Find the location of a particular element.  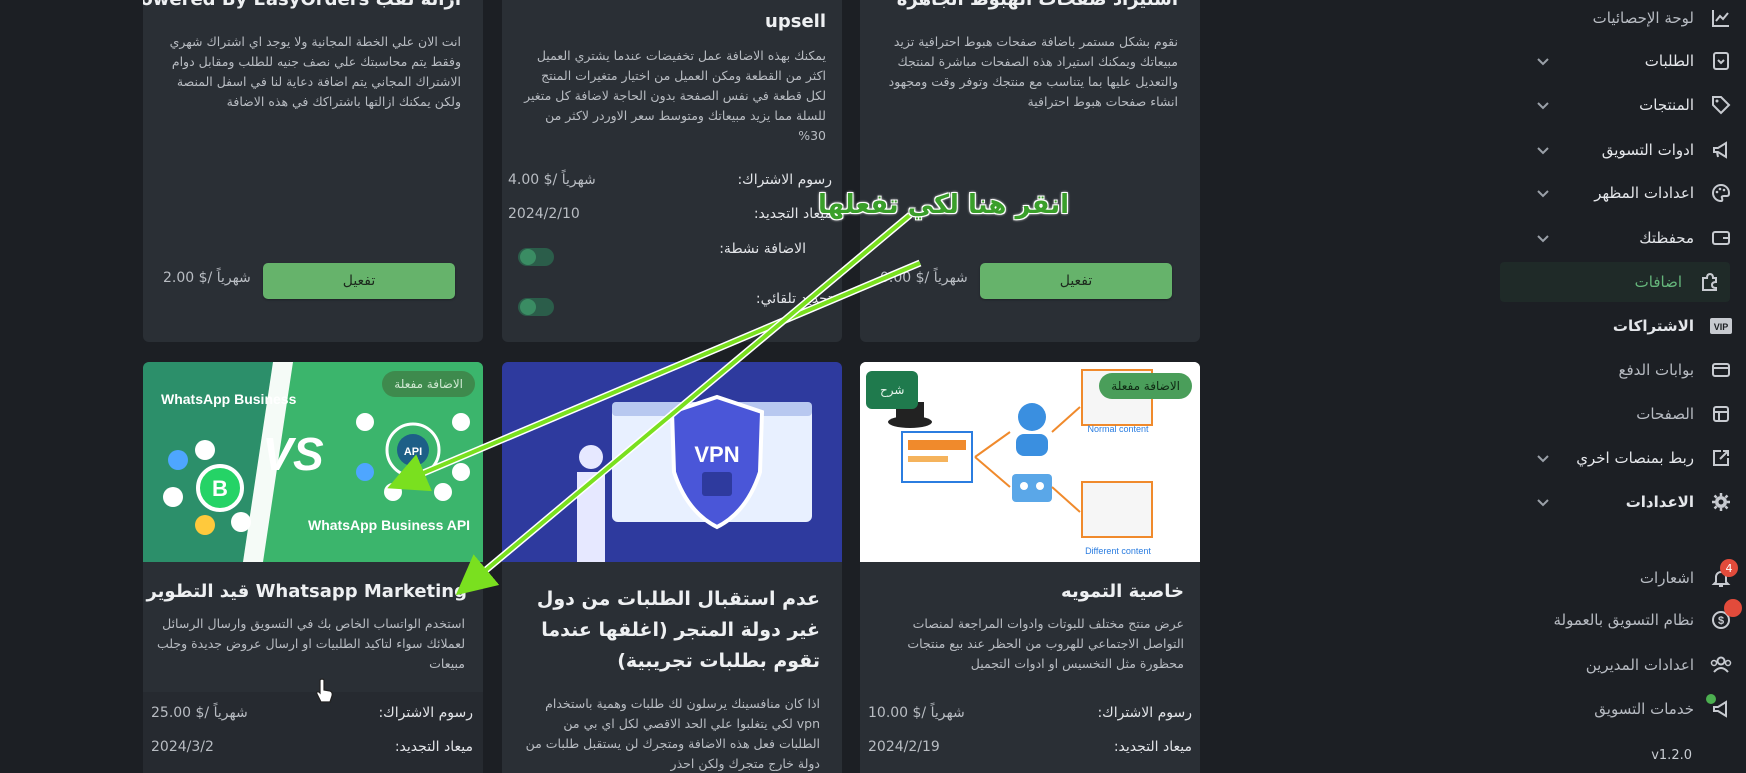

sidebar-item-marketing-tools: ادوات التسويق is located at coordinates (1621, 150).